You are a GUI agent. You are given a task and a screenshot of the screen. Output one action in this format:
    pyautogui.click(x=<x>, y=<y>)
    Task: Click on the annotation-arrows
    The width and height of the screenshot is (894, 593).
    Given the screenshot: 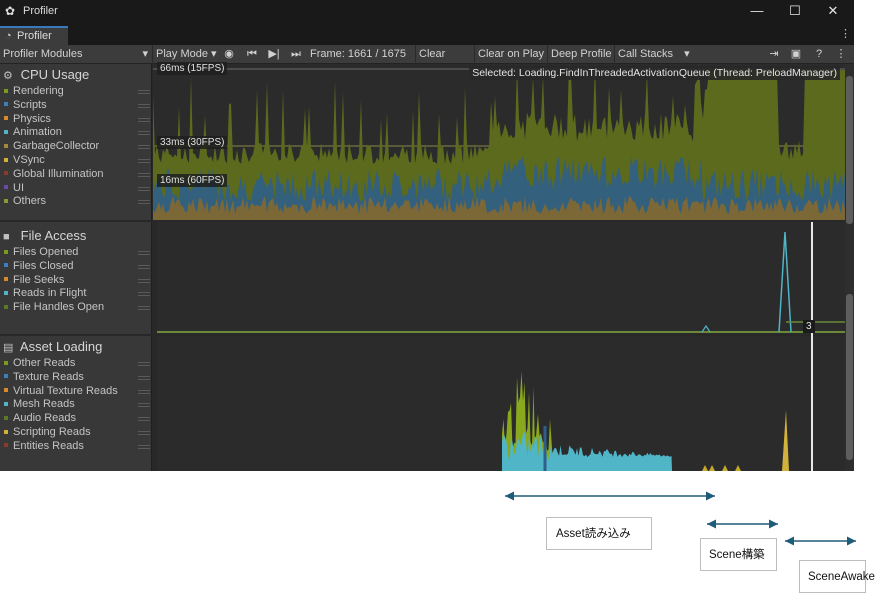 What is the action you would take?
    pyautogui.click(x=680, y=518)
    